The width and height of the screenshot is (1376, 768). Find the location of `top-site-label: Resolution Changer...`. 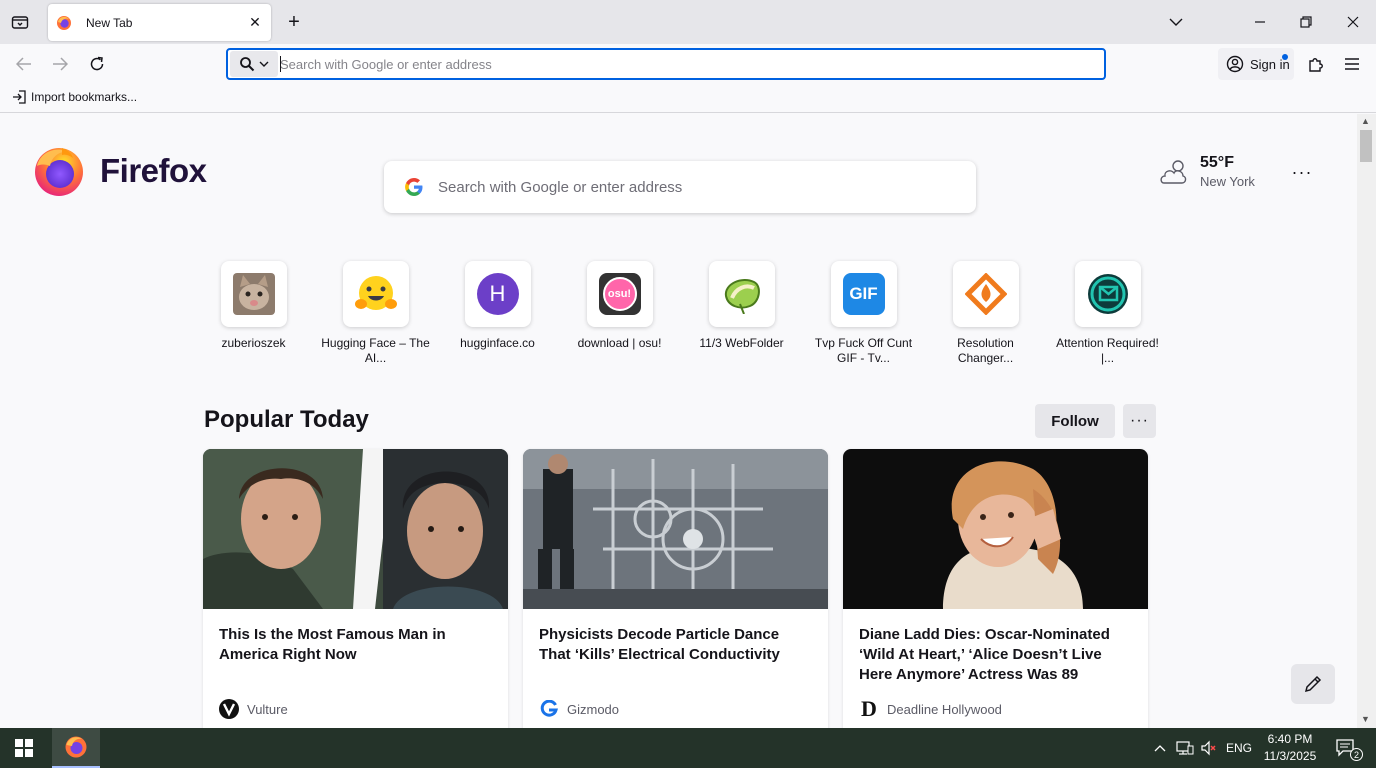

top-site-label: Resolution Changer... is located at coordinates (985, 350).